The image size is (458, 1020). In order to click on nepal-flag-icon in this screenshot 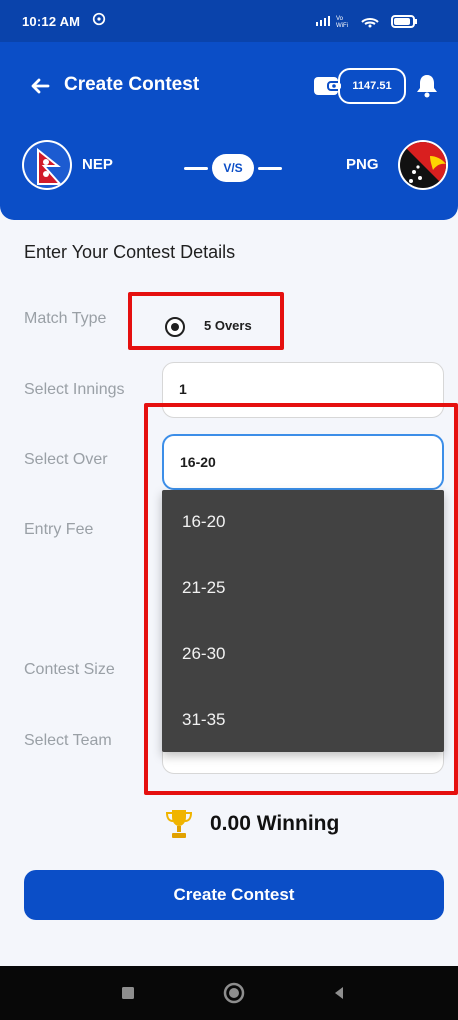, I will do `click(47, 165)`.